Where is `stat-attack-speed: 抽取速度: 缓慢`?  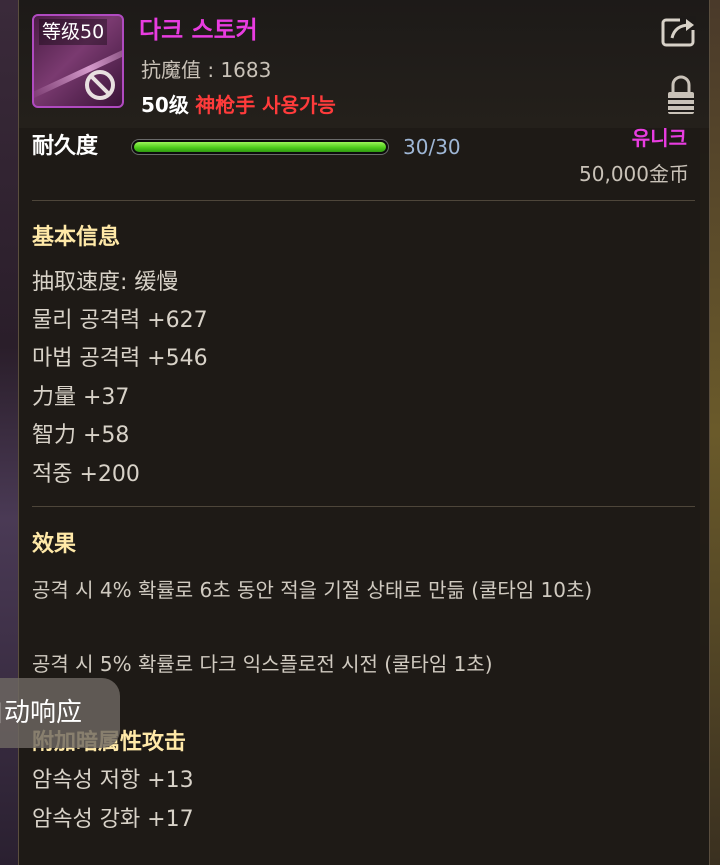
stat-attack-speed: 抽取速度: 缓慢 is located at coordinates (105, 282).